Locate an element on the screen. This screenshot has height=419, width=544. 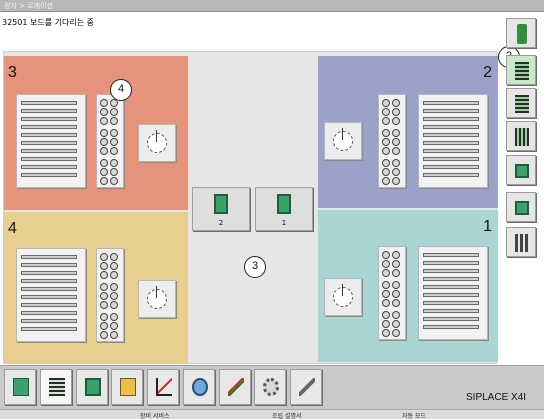
statistics-icon is located at coordinates (522, 243).